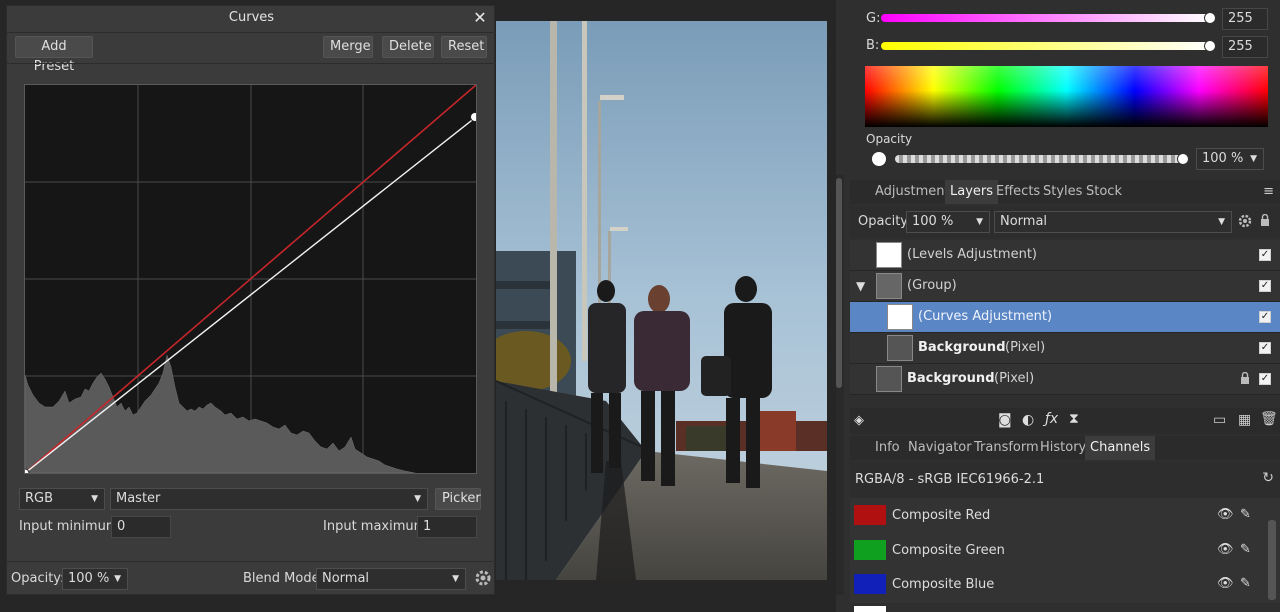  What do you see at coordinates (1245, 47) in the screenshot?
I see `b-value-field: 255` at bounding box center [1245, 47].